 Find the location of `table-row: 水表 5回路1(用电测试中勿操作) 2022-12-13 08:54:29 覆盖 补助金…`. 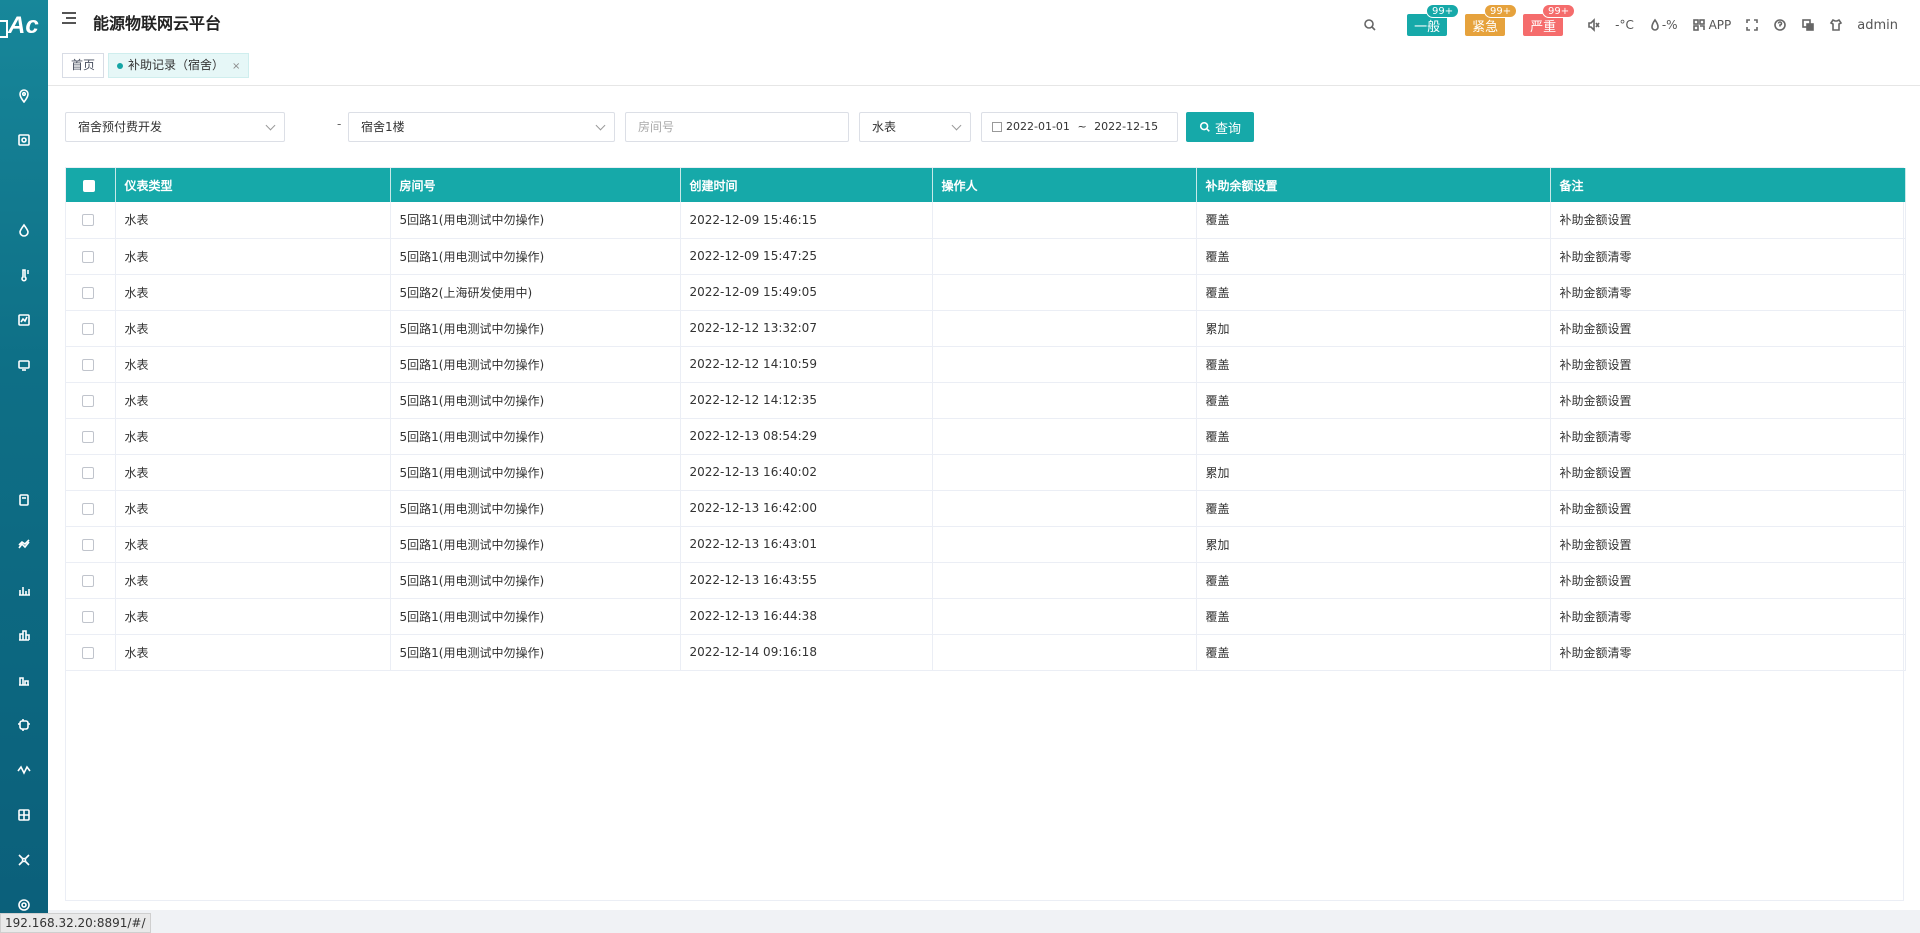

table-row: 水表 5回路1(用电测试中勿操作) 2022-12-13 08:54:29 覆盖 补助金… is located at coordinates (986, 436).